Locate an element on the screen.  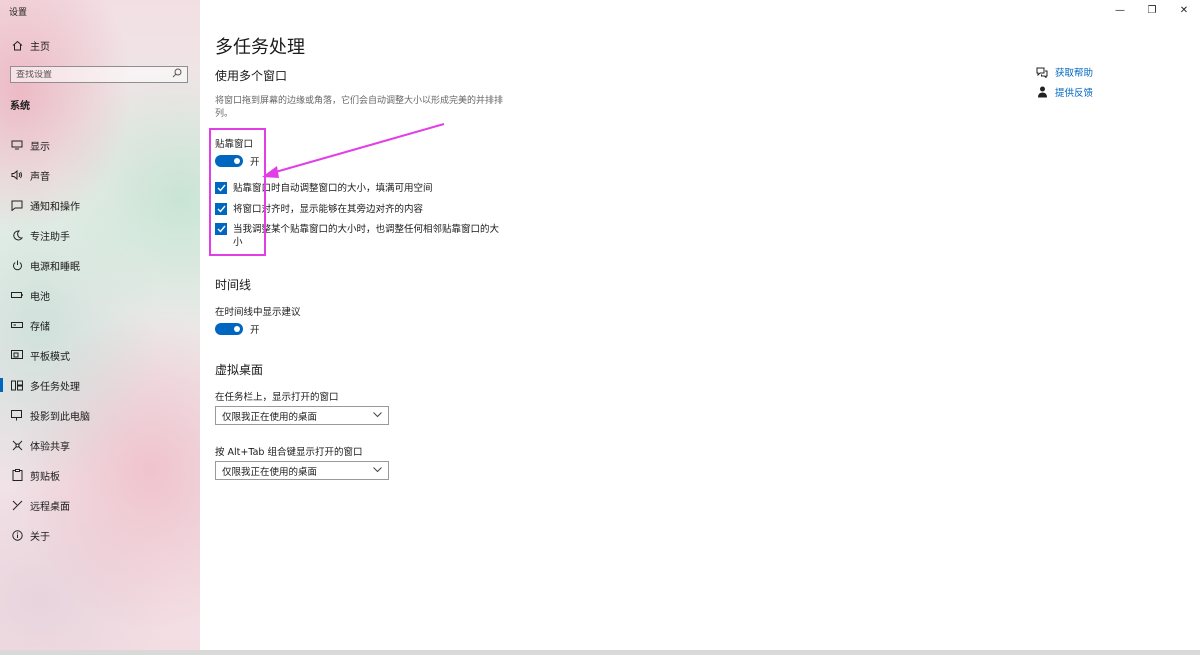
sidebar-item-label: 主页 is located at coordinates (40, 47).